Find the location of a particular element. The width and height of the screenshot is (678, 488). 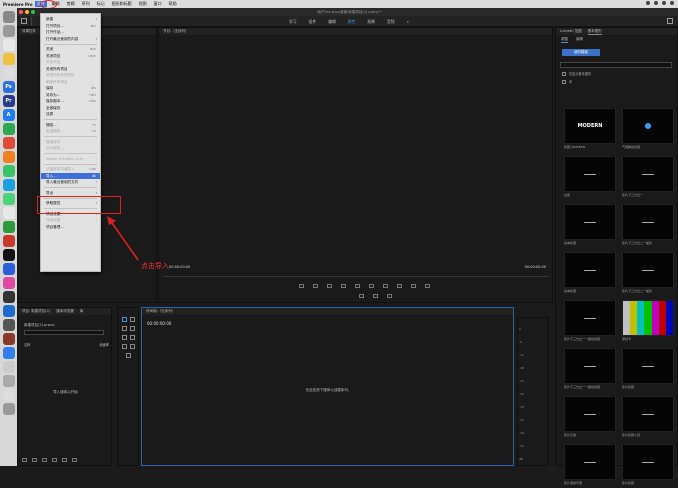

comparison-view-icon is located at coordinates (361, 296).